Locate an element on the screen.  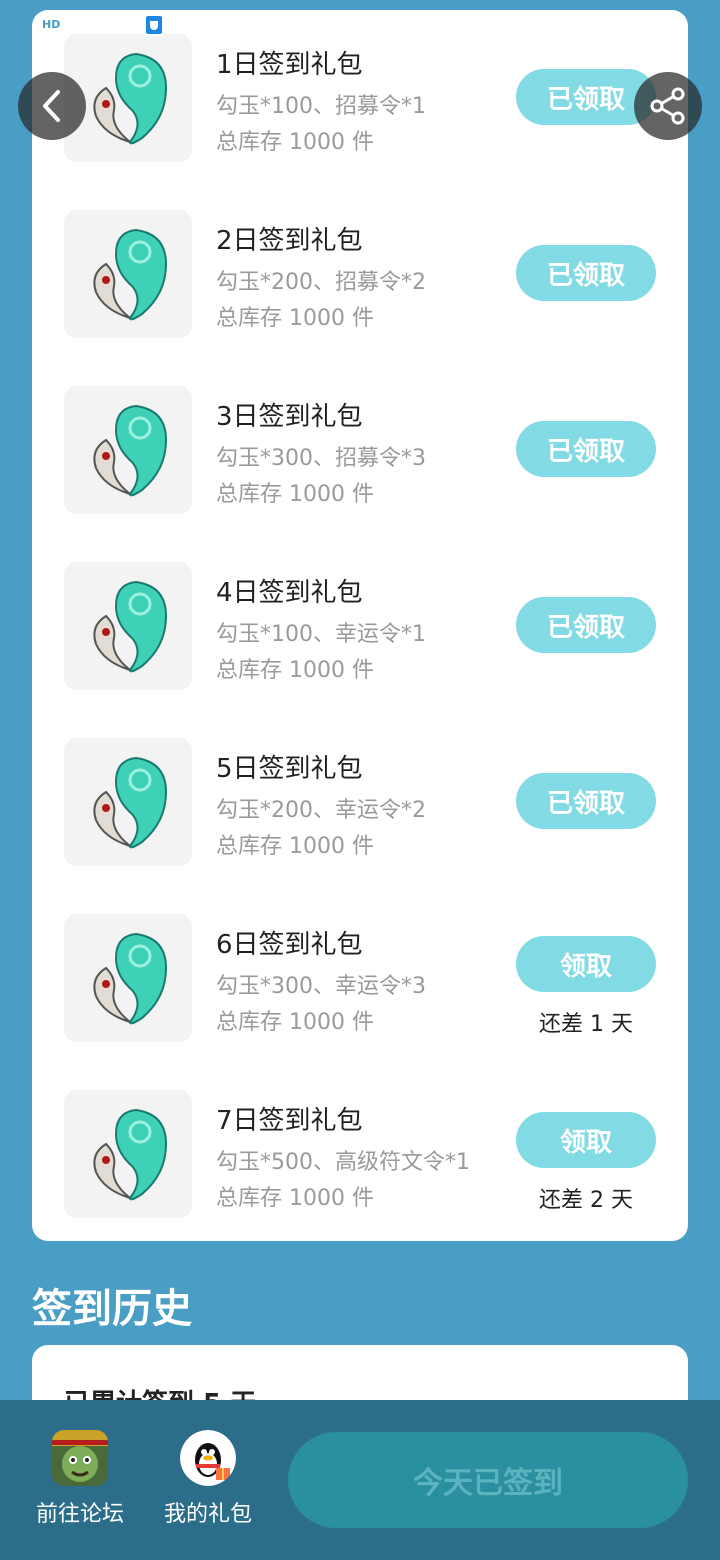
qq-penguin-icon is located at coordinates (208, 1458).